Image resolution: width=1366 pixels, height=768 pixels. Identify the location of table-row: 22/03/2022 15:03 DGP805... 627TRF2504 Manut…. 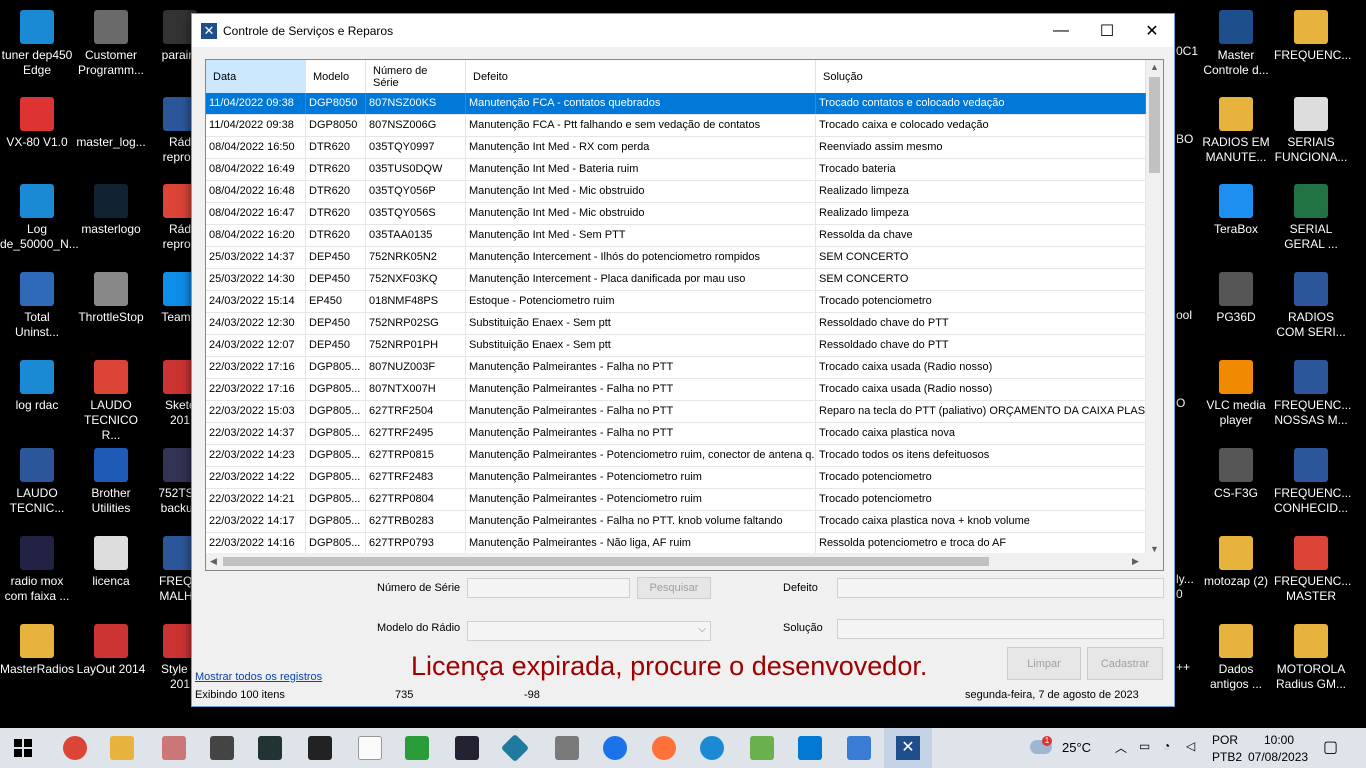
(676, 412).